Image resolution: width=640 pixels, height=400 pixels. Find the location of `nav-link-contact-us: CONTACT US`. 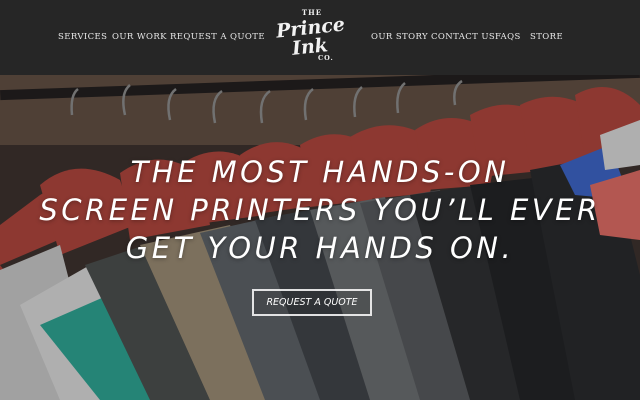

nav-link-contact-us: CONTACT US is located at coordinates (463, 37).